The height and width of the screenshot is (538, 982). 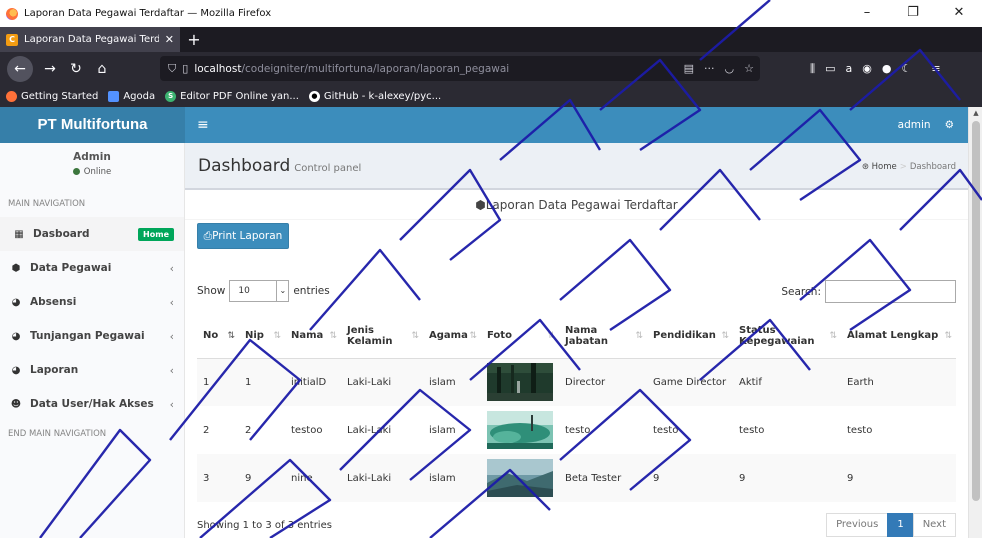 What do you see at coordinates (935, 68) in the screenshot?
I see `menu-icon: ≡` at bounding box center [935, 68].